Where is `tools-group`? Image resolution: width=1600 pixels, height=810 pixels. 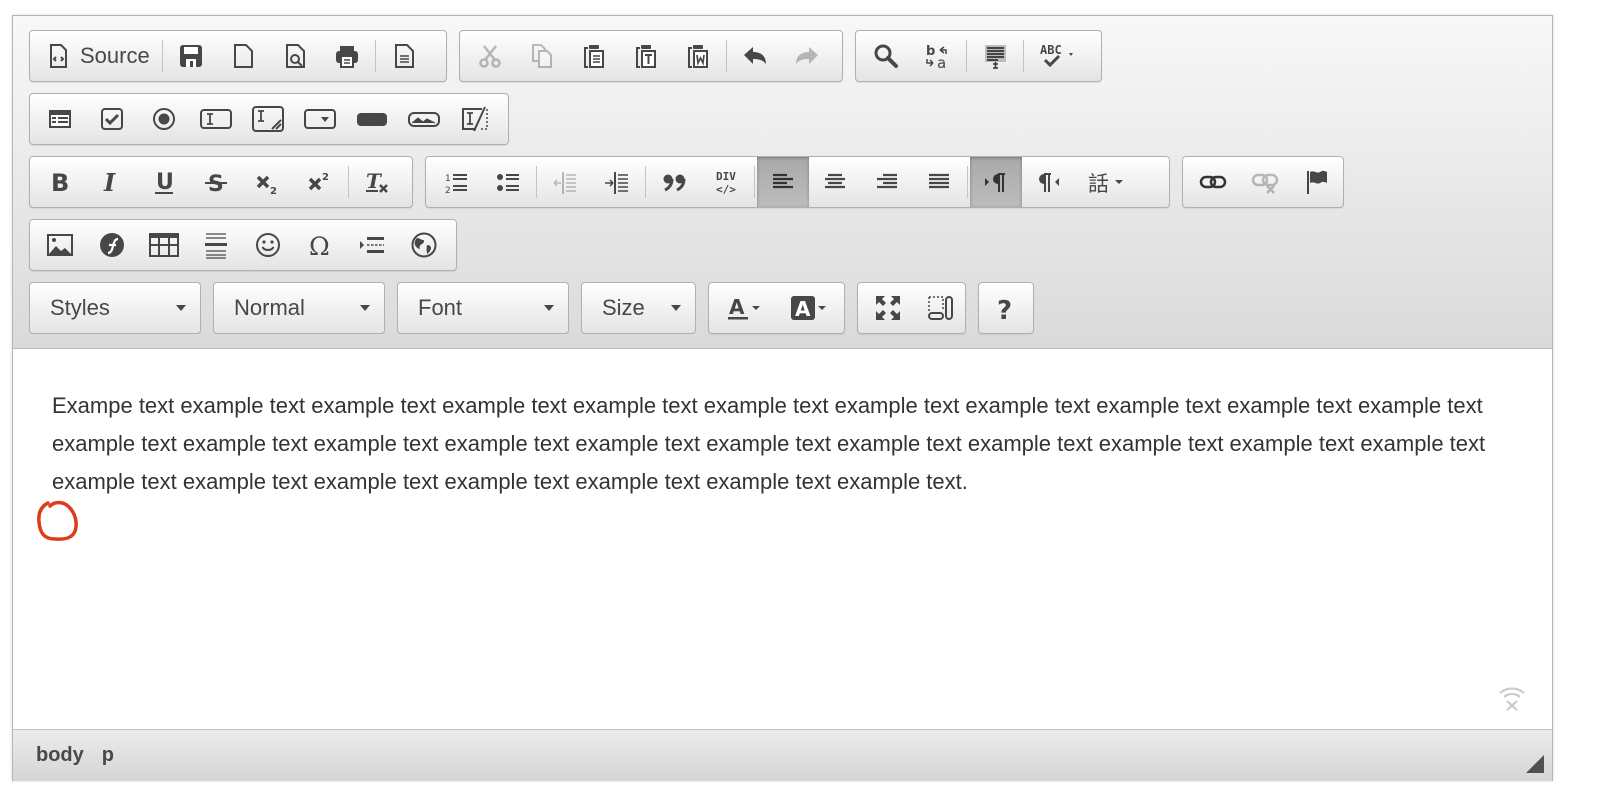
tools-group is located at coordinates (911, 308).